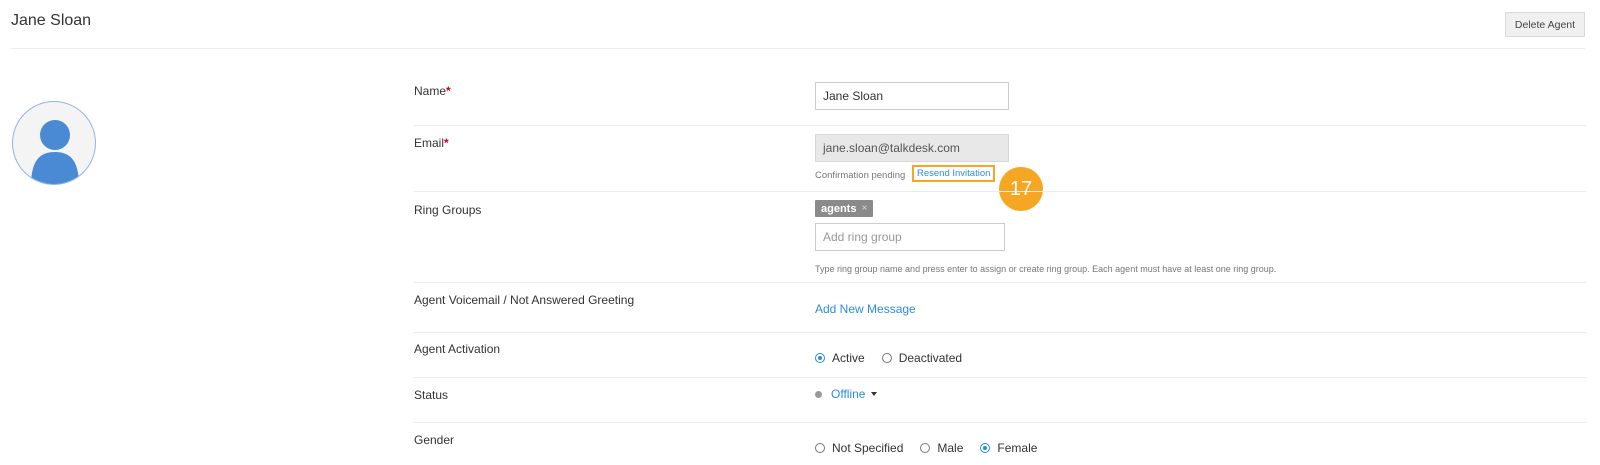  Describe the element at coordinates (865, 309) in the screenshot. I see `add-new-message-link: Add New Message` at that location.